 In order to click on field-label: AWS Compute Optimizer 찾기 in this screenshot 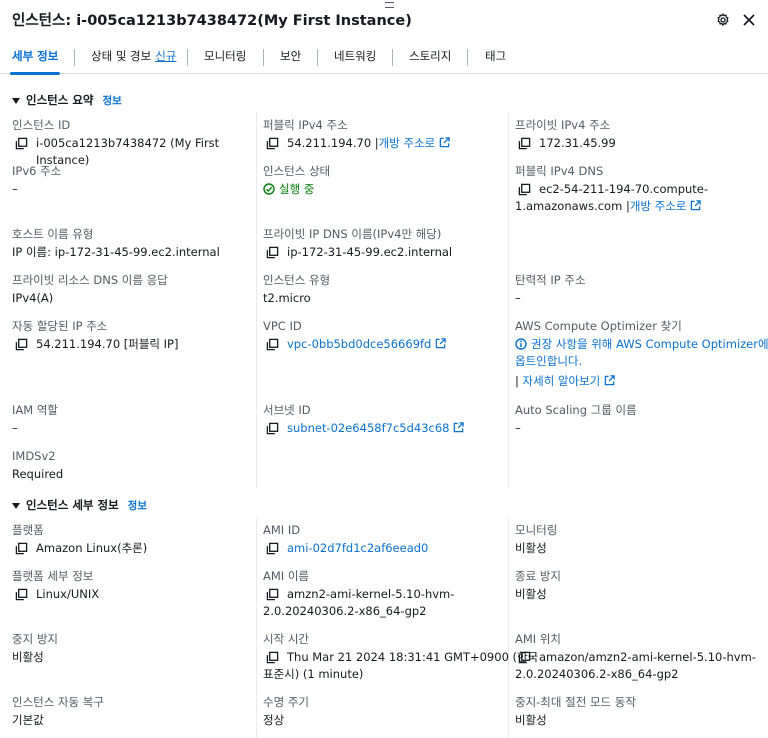, I will do `click(598, 326)`.